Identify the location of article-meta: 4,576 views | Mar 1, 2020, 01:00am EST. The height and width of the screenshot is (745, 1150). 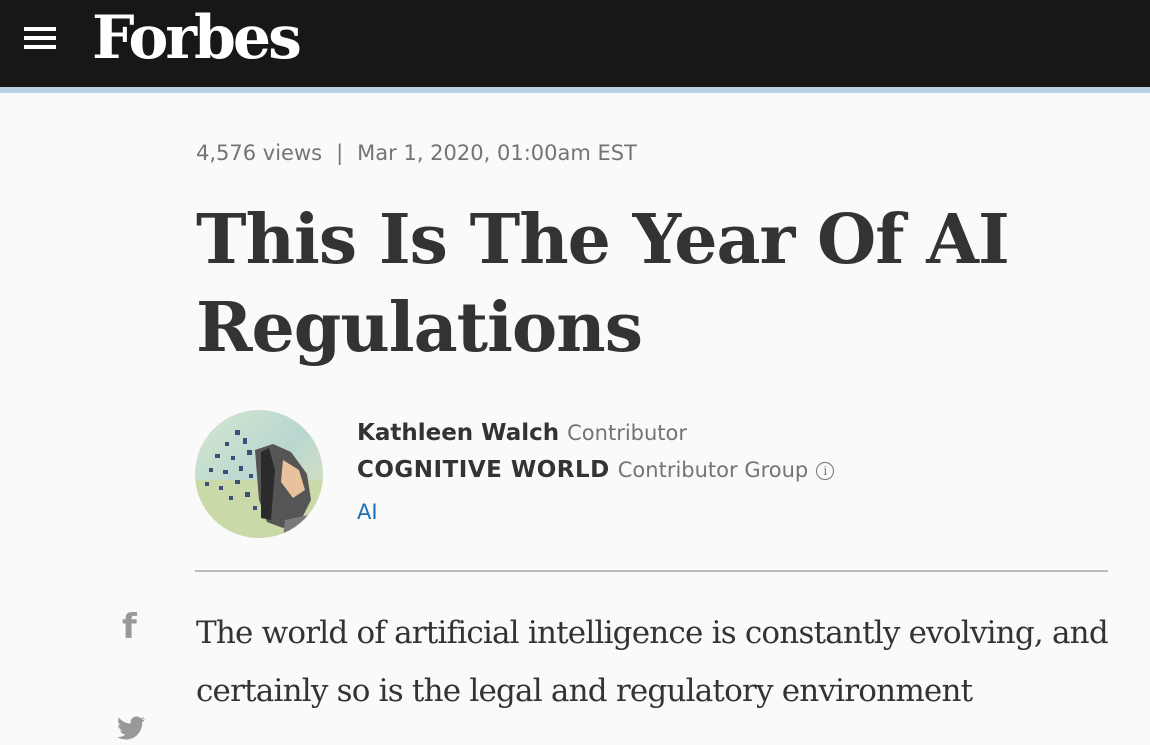
(416, 153).